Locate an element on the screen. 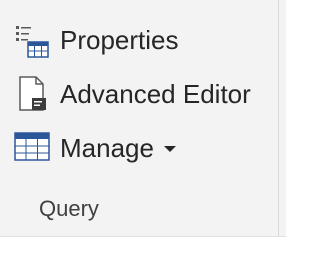  table-grid-icon is located at coordinates (32, 146).